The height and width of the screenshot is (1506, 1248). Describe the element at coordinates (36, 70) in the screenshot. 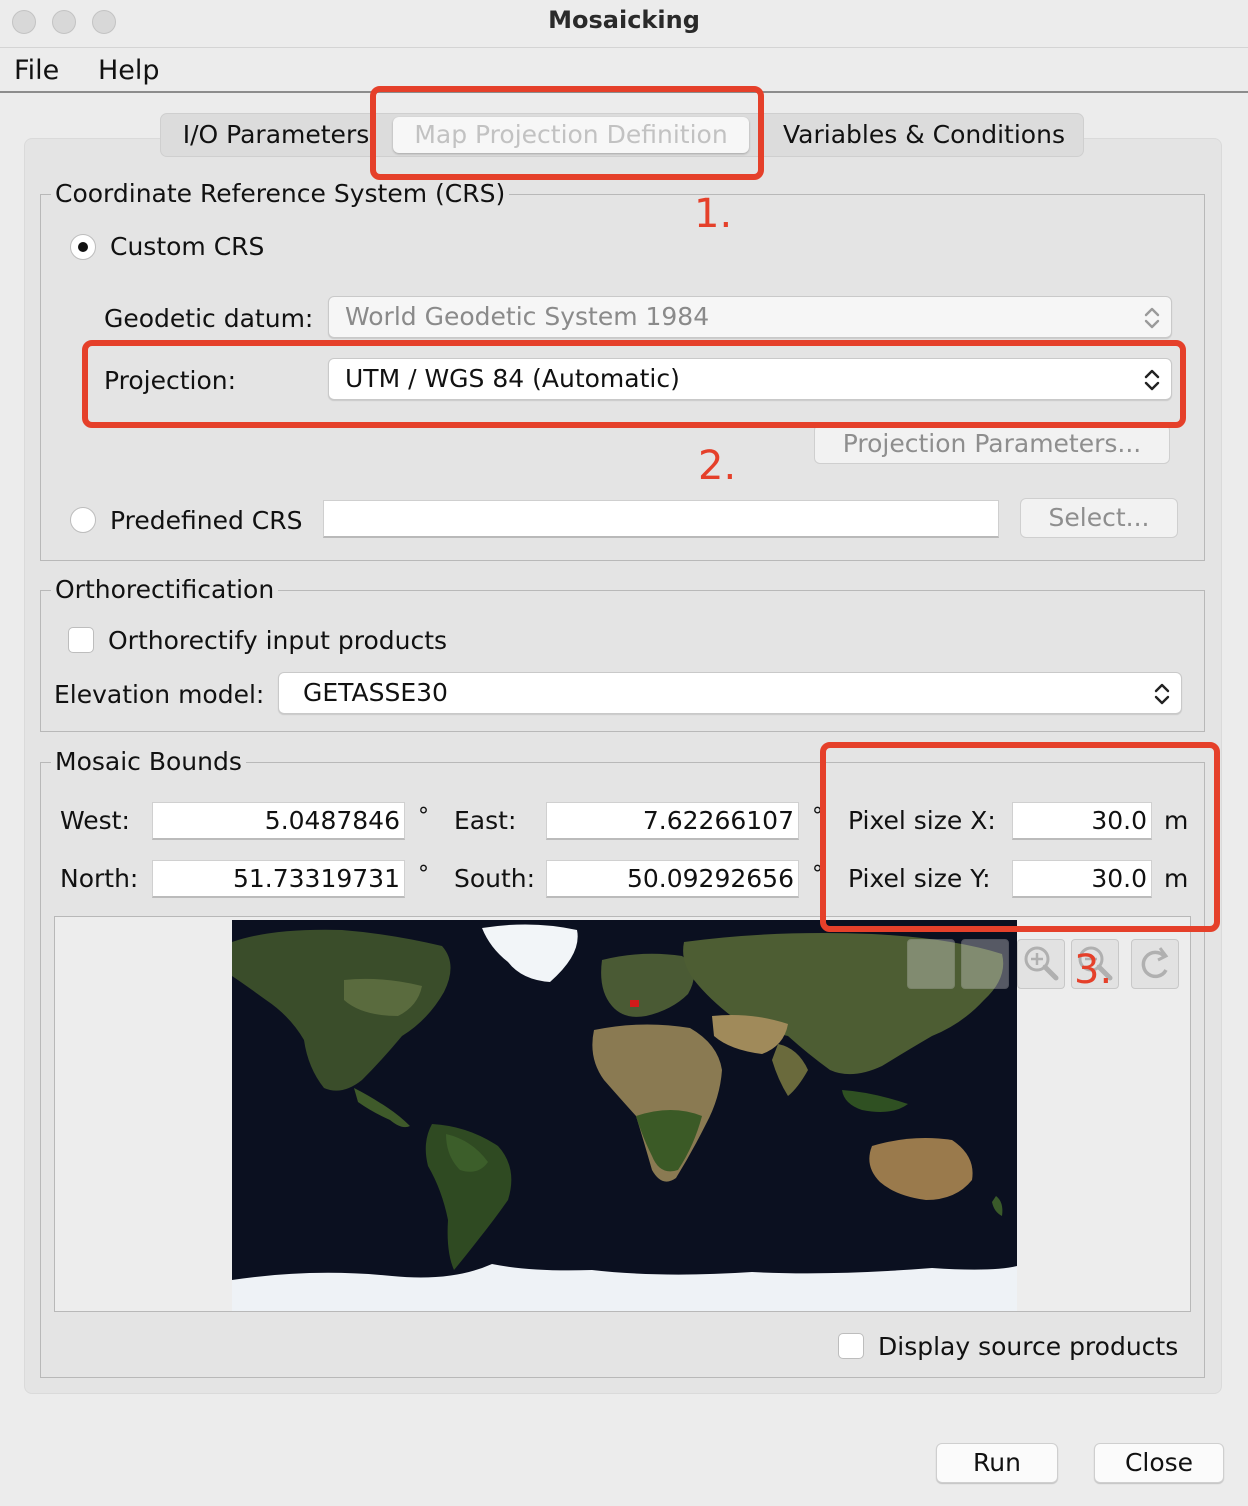

I see `menu-file: File` at that location.